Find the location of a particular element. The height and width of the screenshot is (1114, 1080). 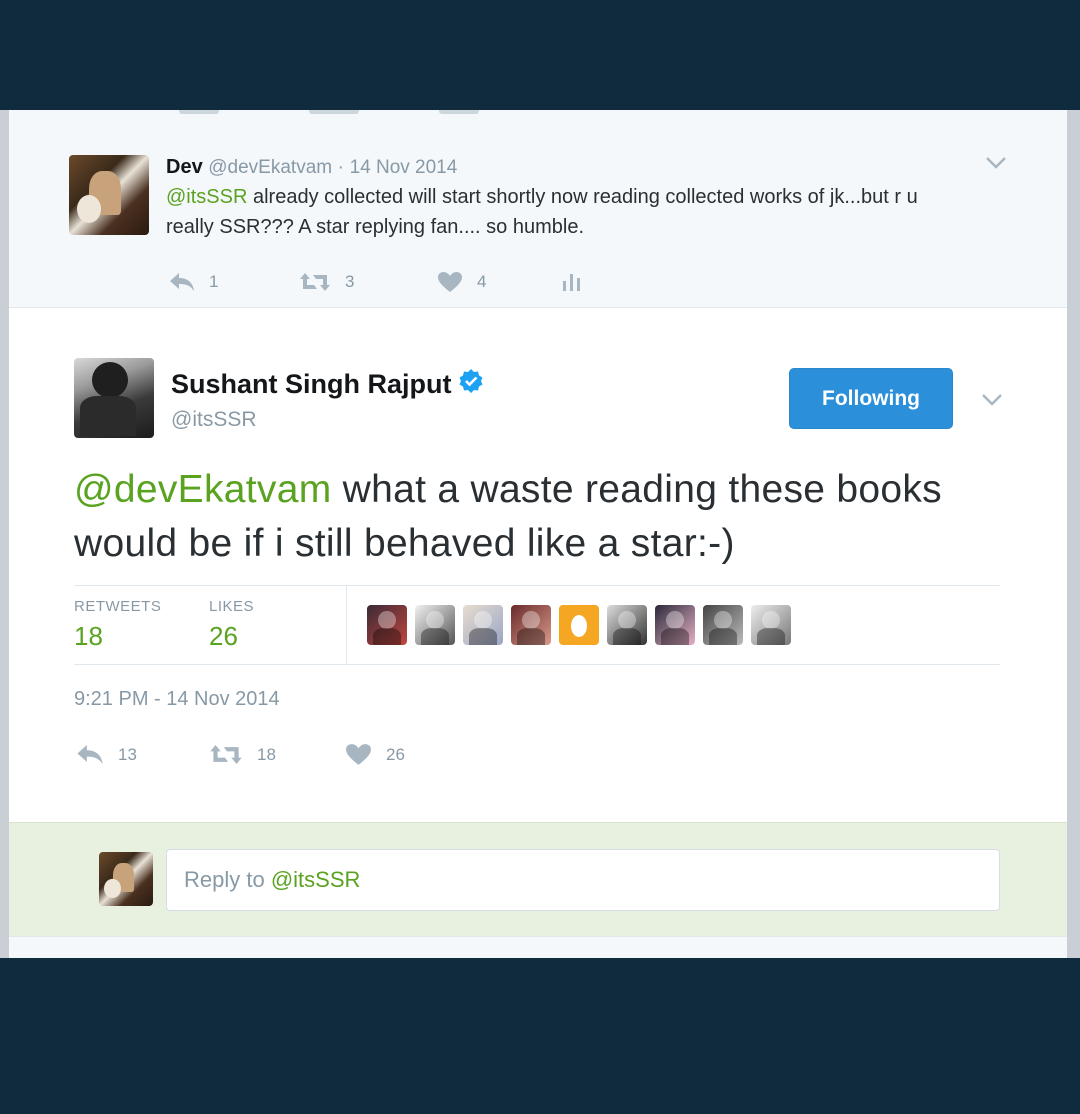

like-action: 26 is located at coordinates (375, 754).